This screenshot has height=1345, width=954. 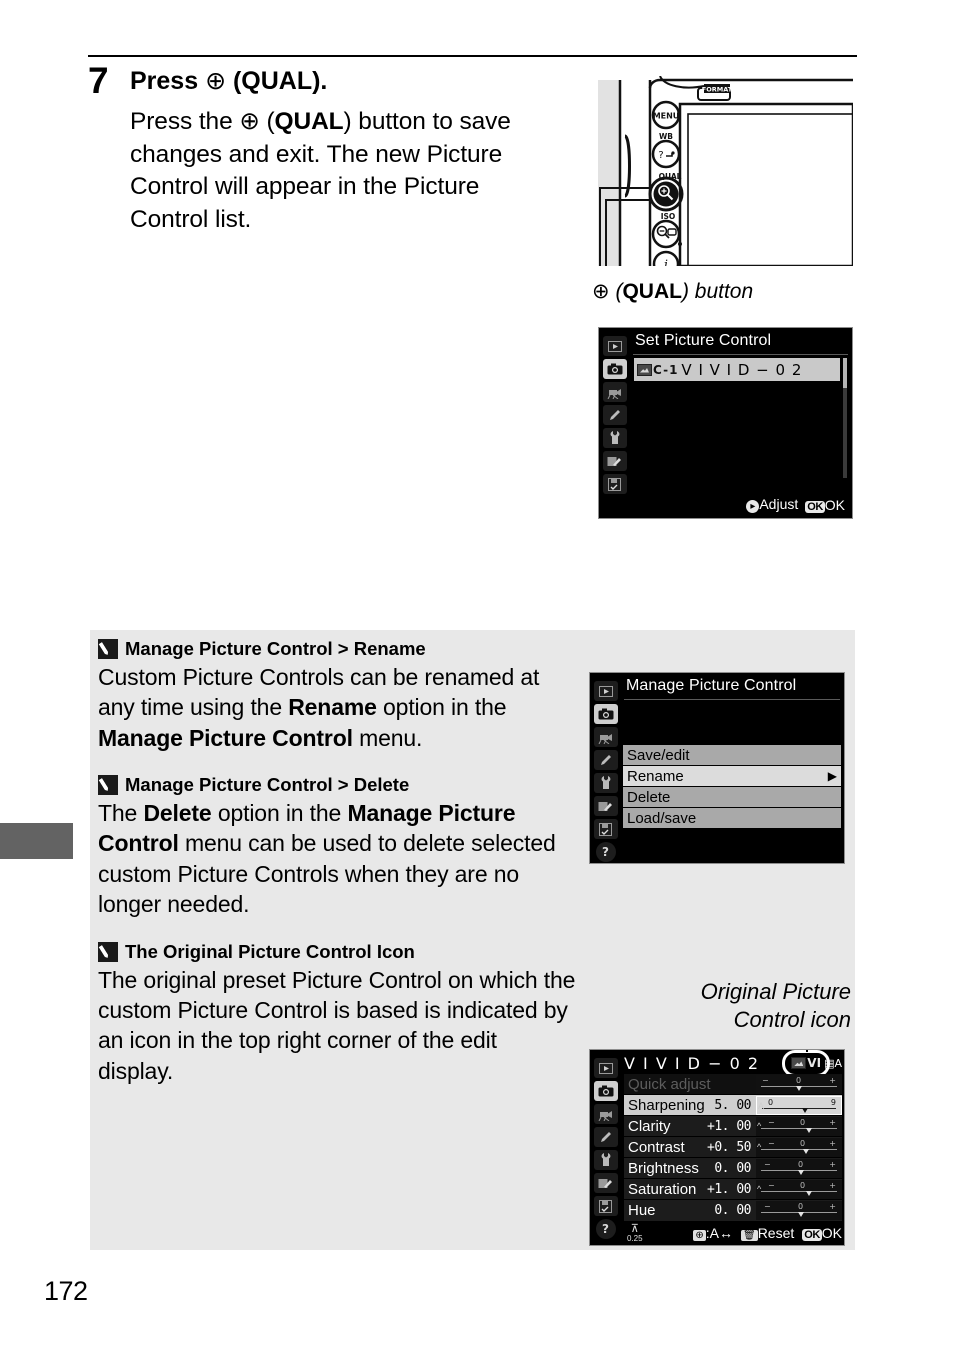 I want to click on ok-hint: OK OK, so click(x=822, y=1233).